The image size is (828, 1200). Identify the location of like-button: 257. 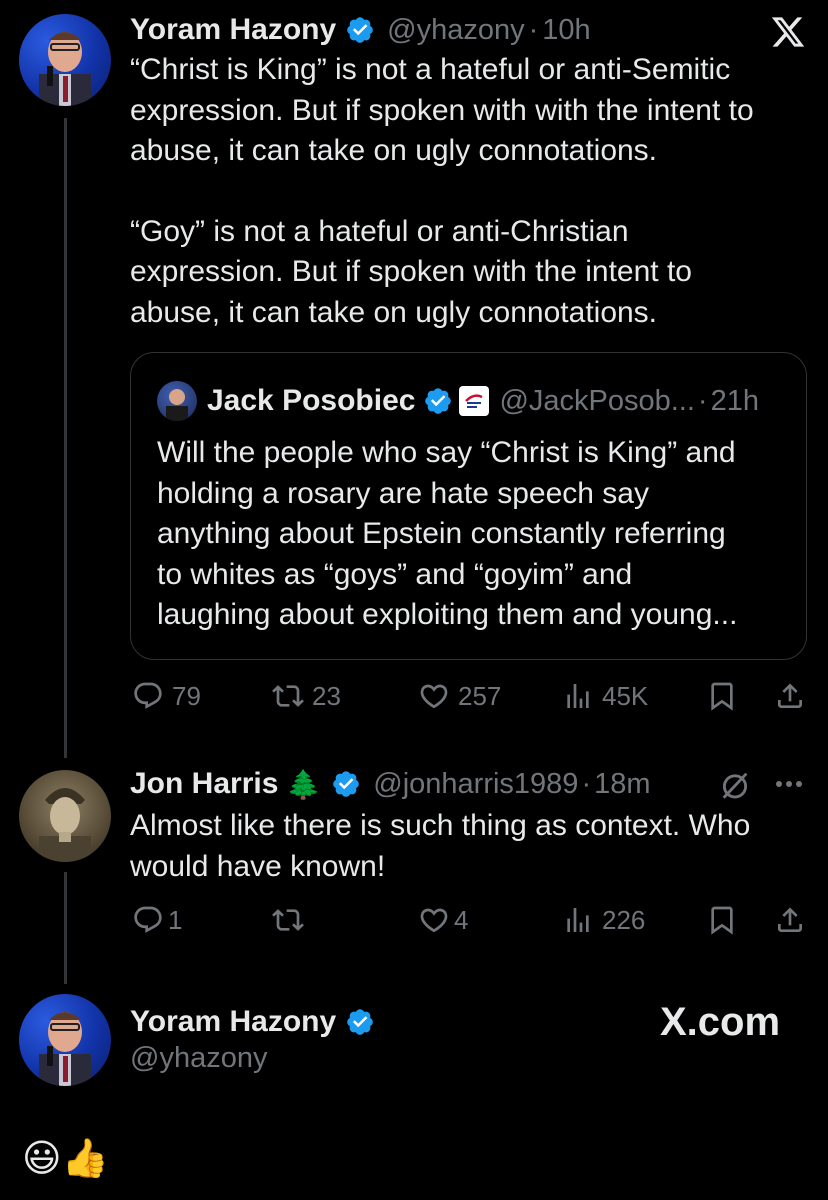
(459, 696).